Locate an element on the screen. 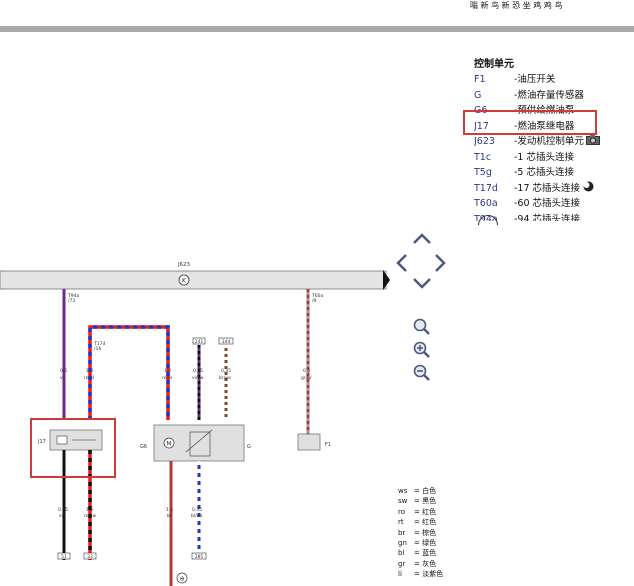  legend-desc: -94 芯插头连接 is located at coordinates (547, 217).